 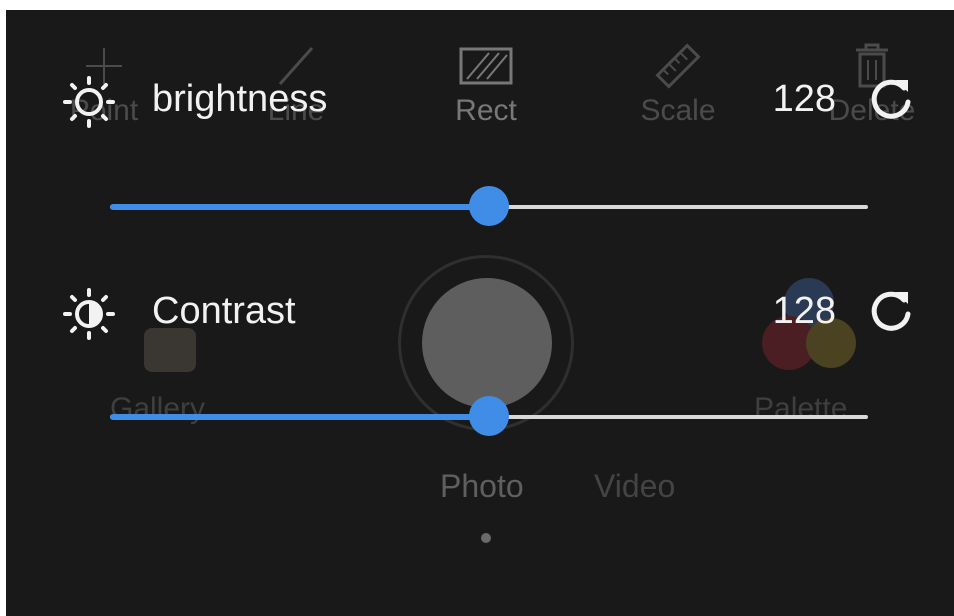 What do you see at coordinates (89, 319) in the screenshot?
I see `contrast-icon` at bounding box center [89, 319].